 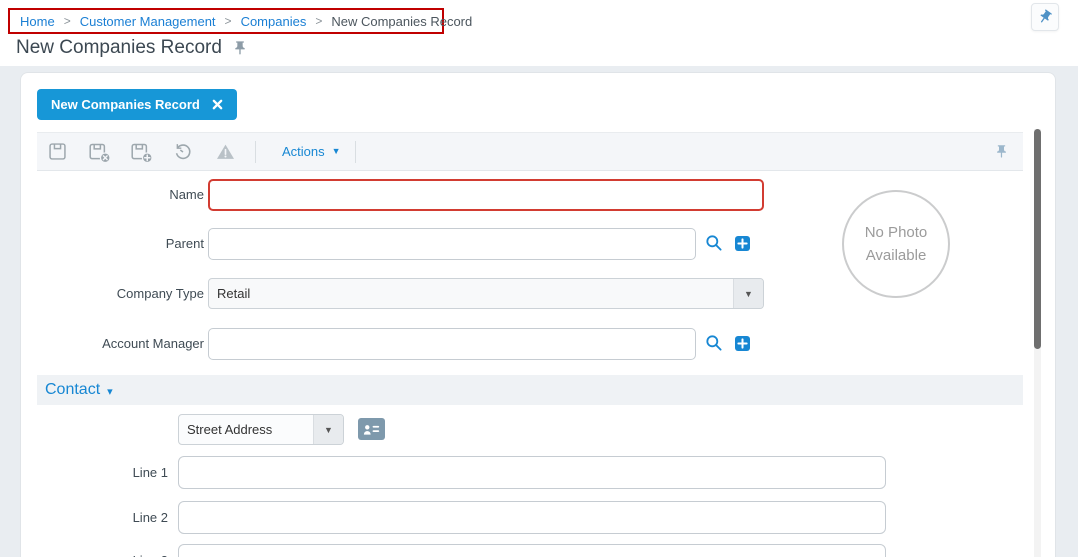 What do you see at coordinates (303, 151) in the screenshot?
I see `actions-label: Actions` at bounding box center [303, 151].